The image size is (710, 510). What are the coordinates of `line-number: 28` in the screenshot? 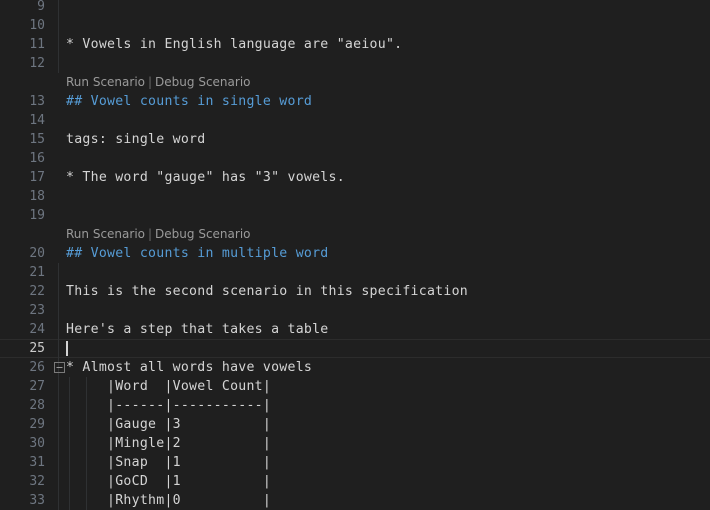 It's located at (37, 405).